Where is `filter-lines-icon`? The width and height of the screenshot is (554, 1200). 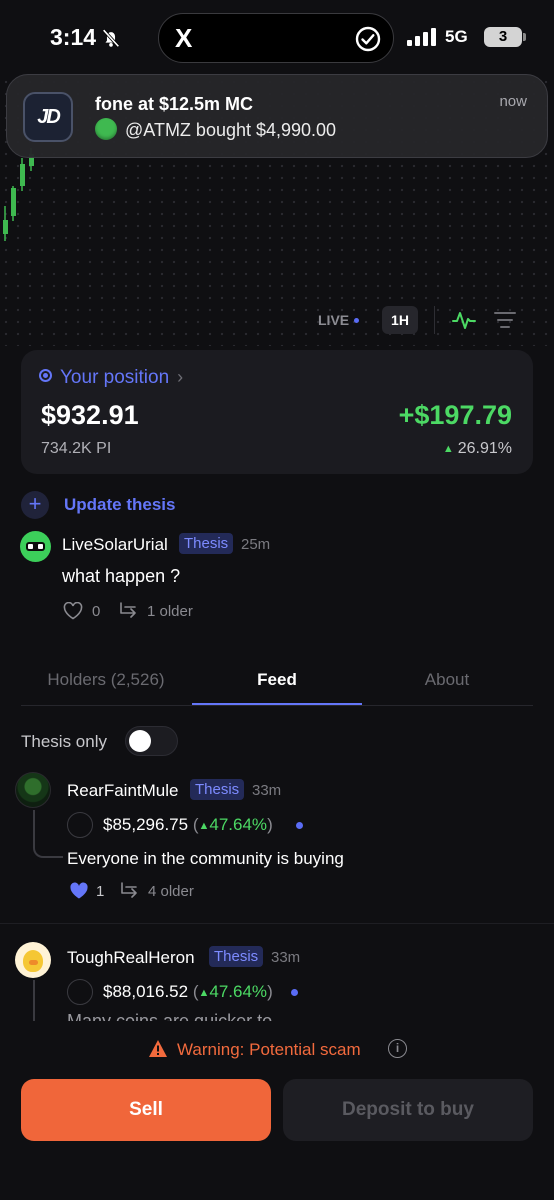 filter-lines-icon is located at coordinates (505, 320).